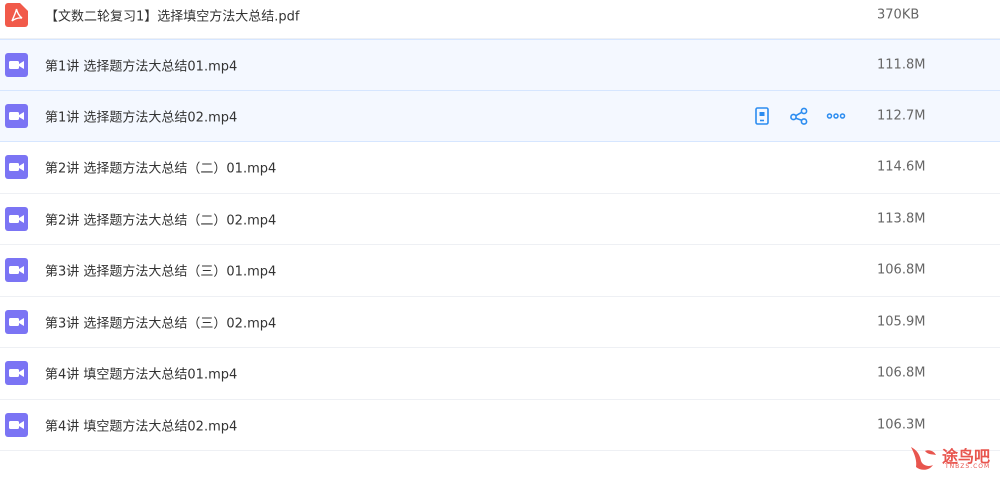 This screenshot has height=477, width=1000. I want to click on file-row: 第1讲 选择题方法大总结01.mp4 111.8M, so click(500, 65).